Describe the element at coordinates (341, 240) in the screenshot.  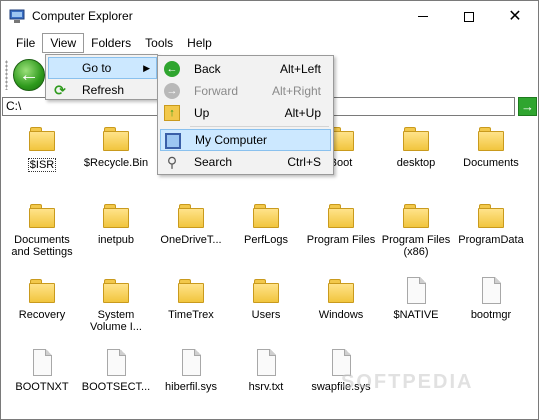
I see `file-label: Program Files` at that location.